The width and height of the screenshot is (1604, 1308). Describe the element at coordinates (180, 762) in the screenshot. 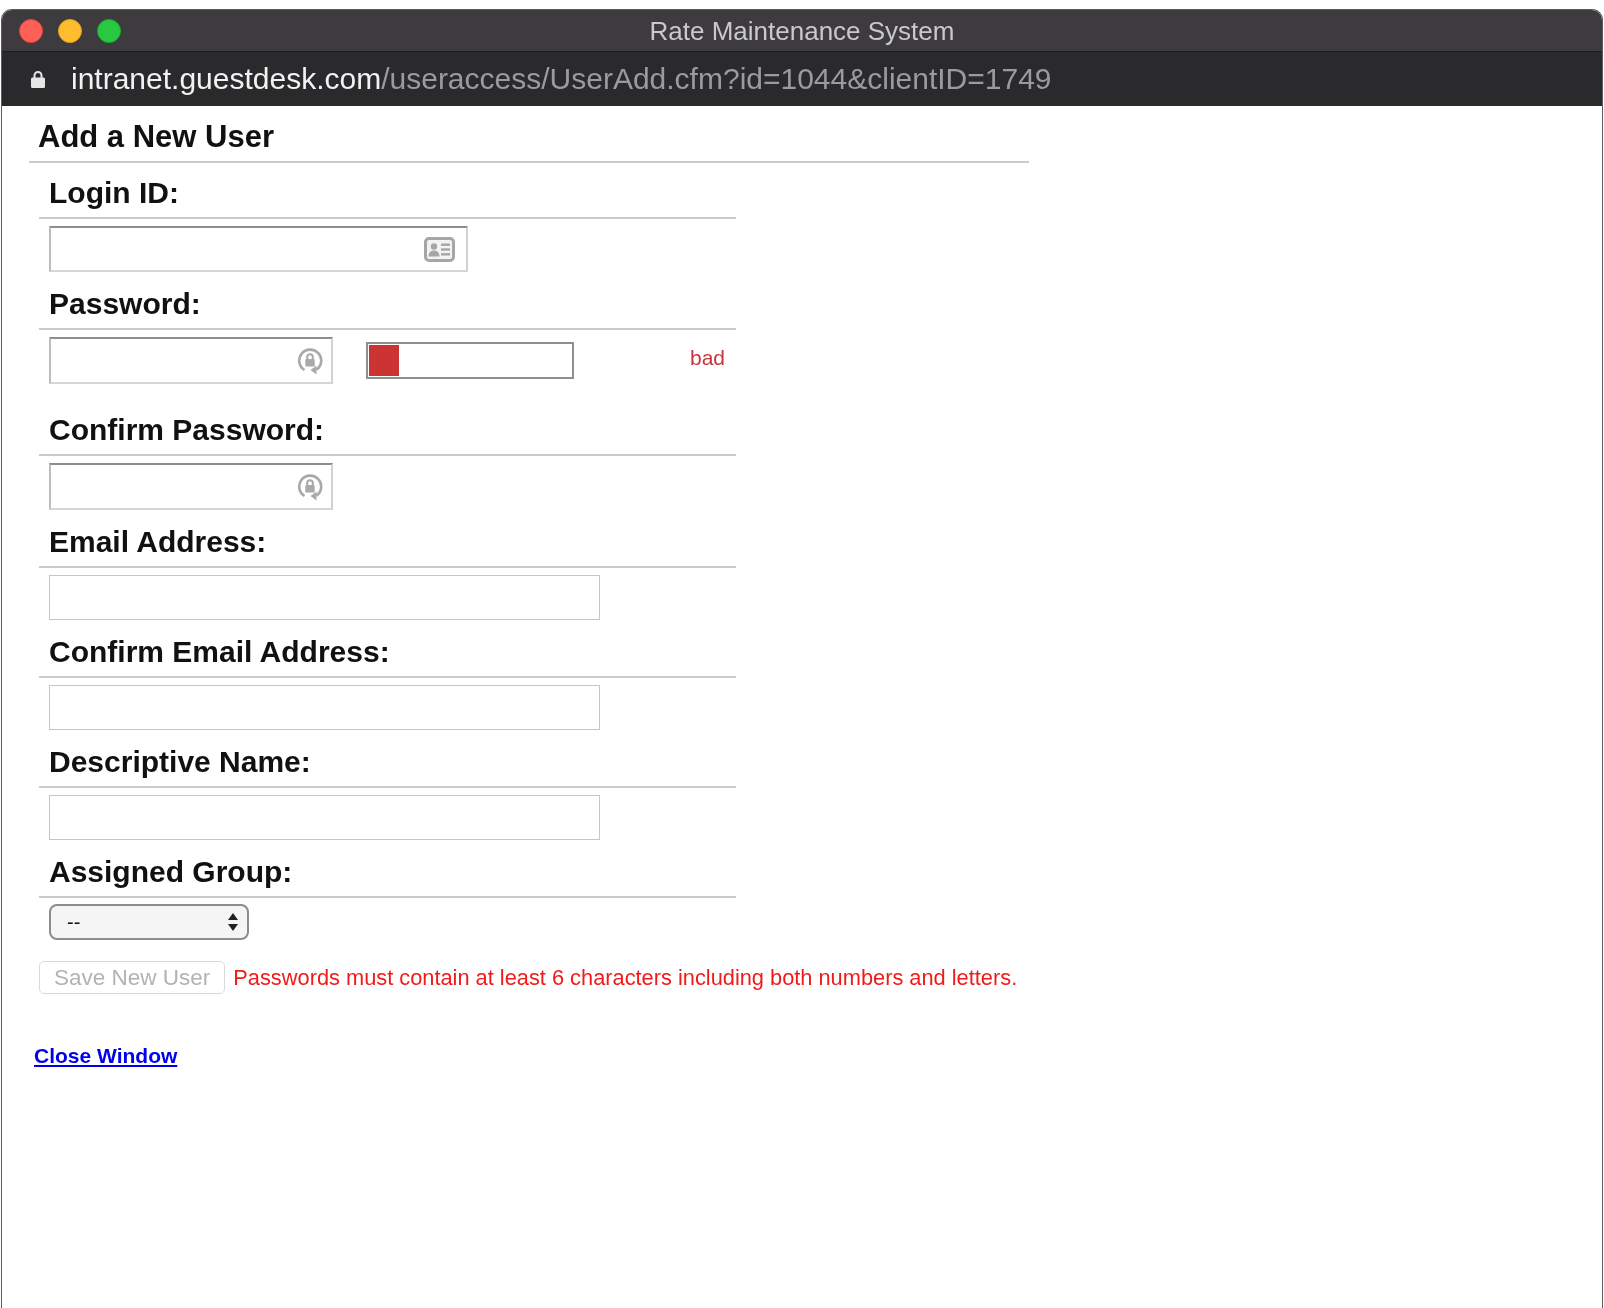

I see `field-label: Descriptive Name:` at that location.